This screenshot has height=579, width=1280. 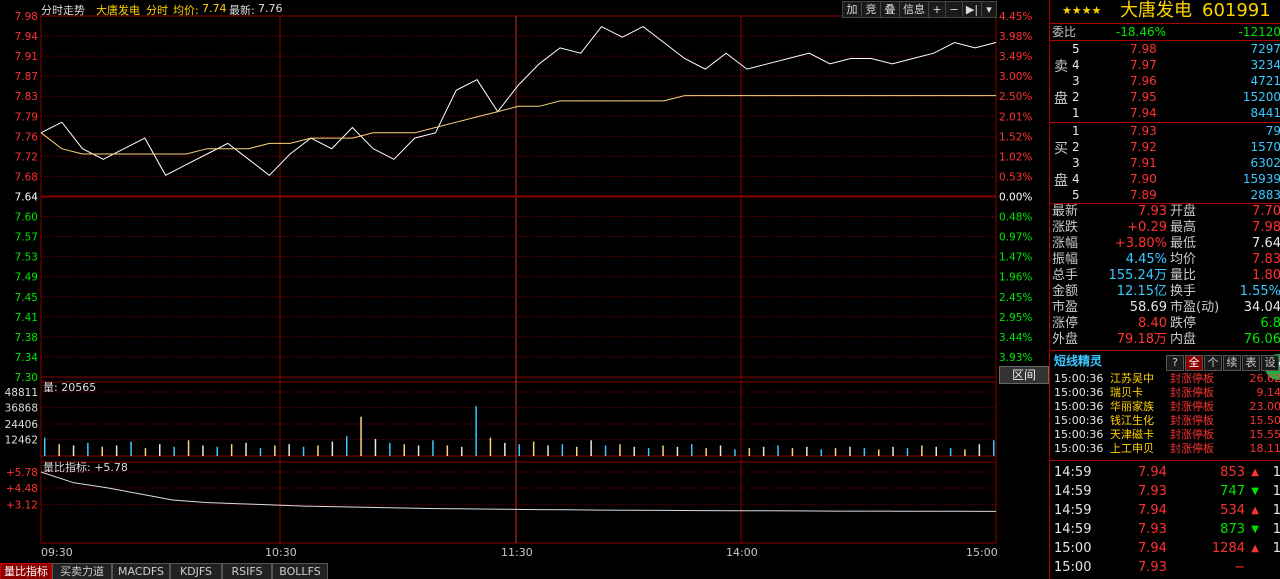 What do you see at coordinates (1165, 163) in the screenshot?
I see `bid-row: 3 7.91 6302` at bounding box center [1165, 163].